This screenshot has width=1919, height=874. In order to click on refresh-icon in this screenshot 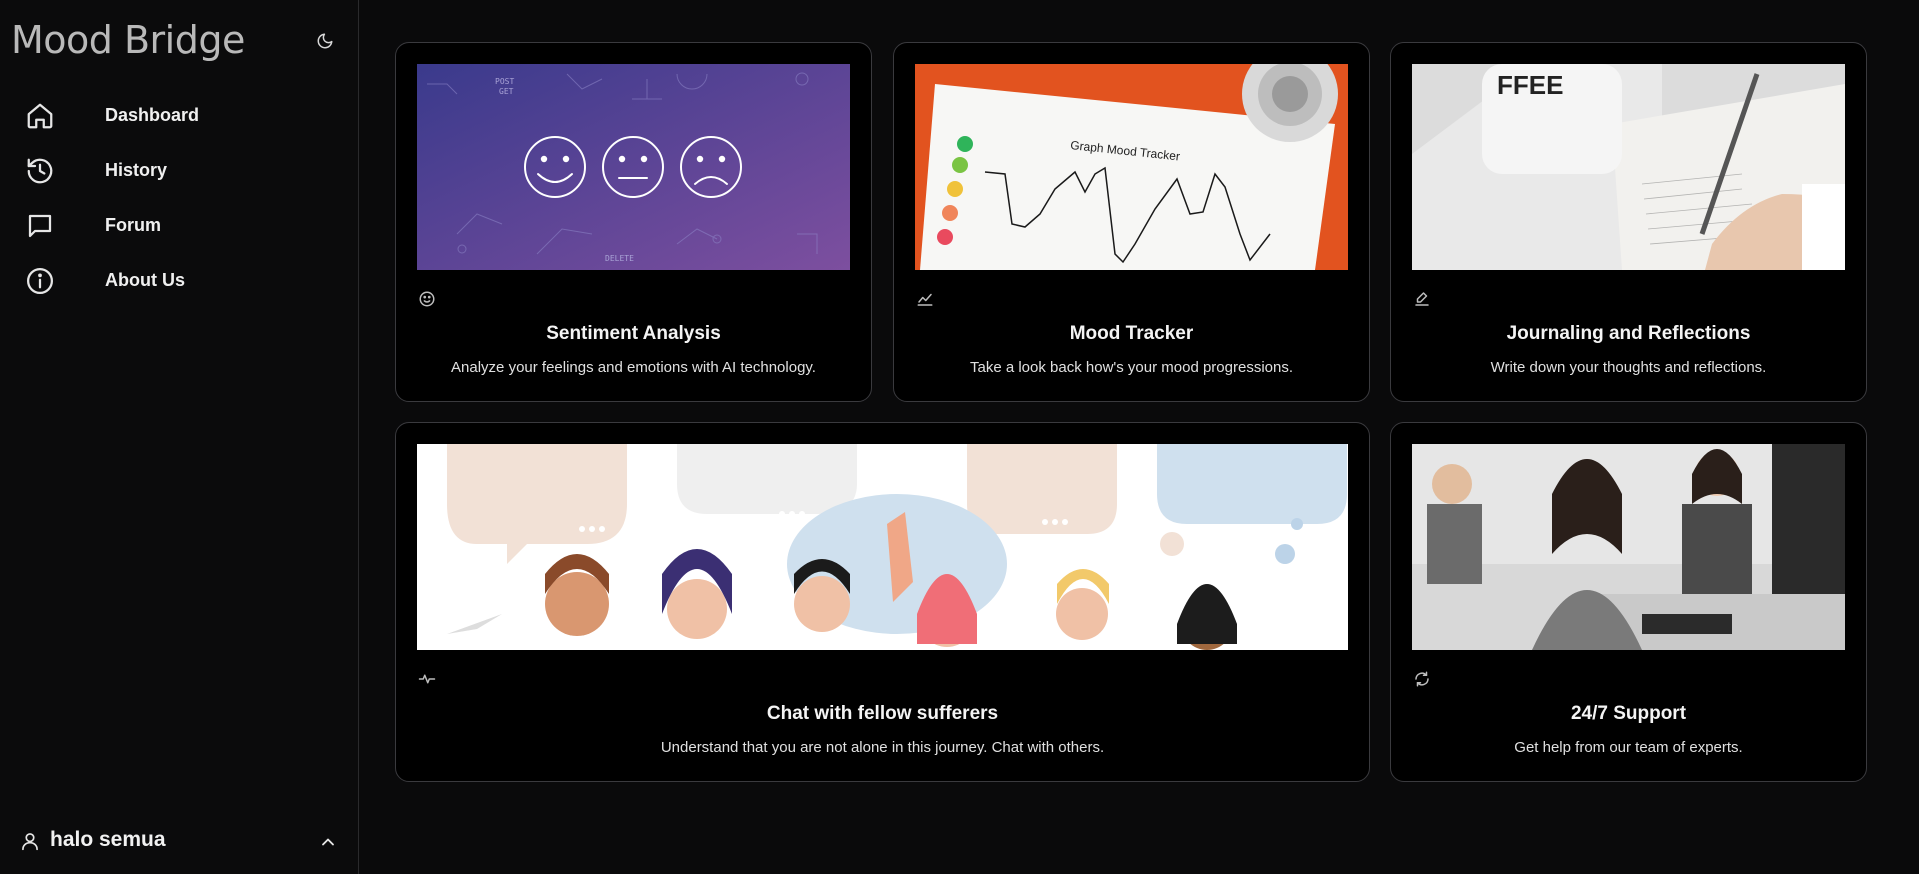, I will do `click(1422, 679)`.